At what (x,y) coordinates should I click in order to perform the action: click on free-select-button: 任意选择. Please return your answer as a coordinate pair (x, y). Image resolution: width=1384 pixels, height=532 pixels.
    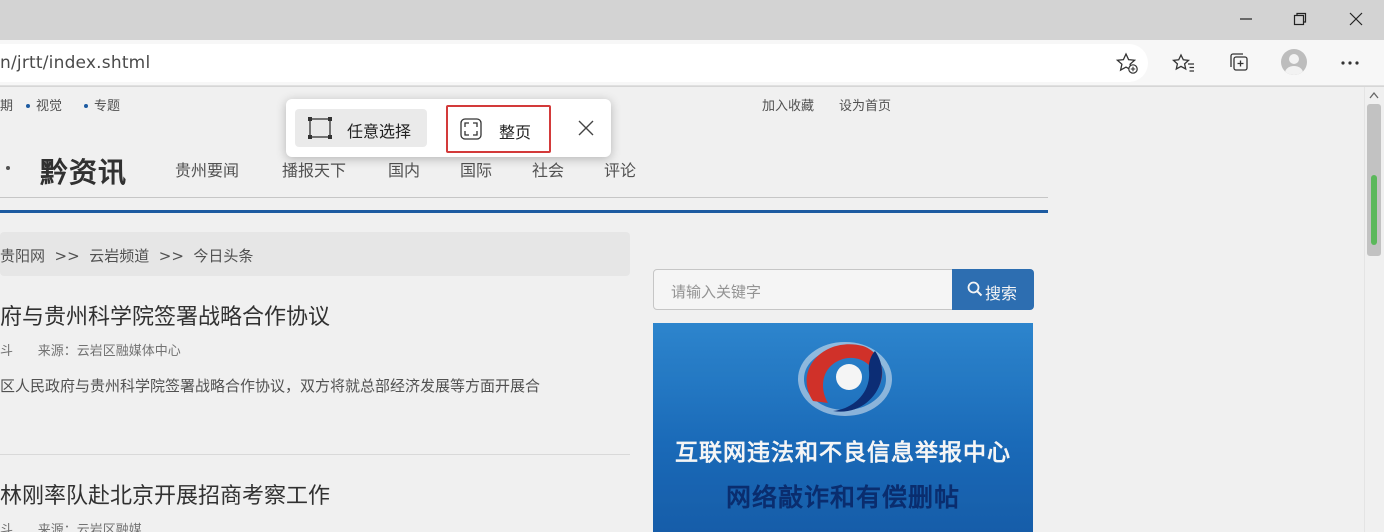
    Looking at the image, I should click on (361, 128).